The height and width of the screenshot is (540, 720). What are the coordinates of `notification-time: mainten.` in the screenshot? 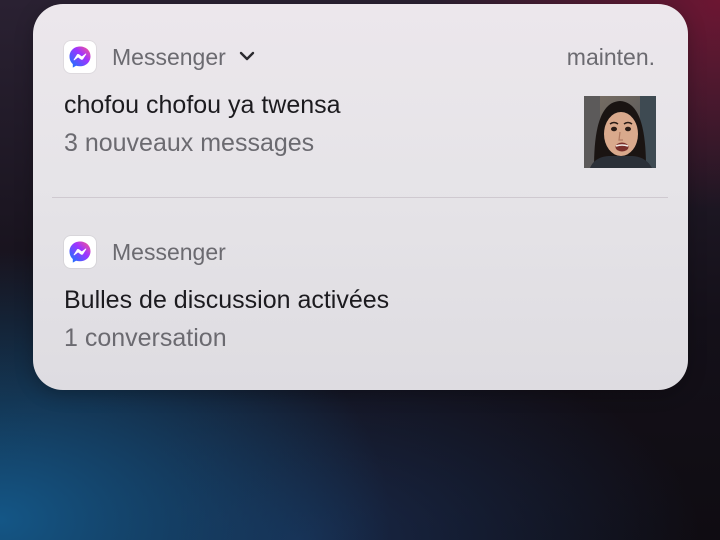 It's located at (610, 57).